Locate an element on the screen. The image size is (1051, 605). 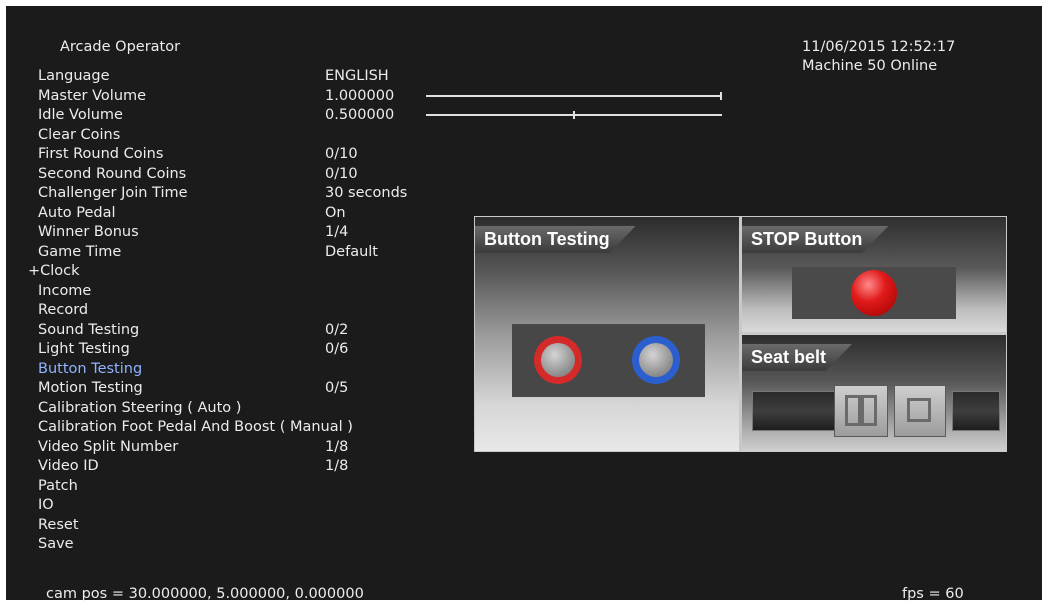
stop-button-panel: STOP Button is located at coordinates (874, 274).